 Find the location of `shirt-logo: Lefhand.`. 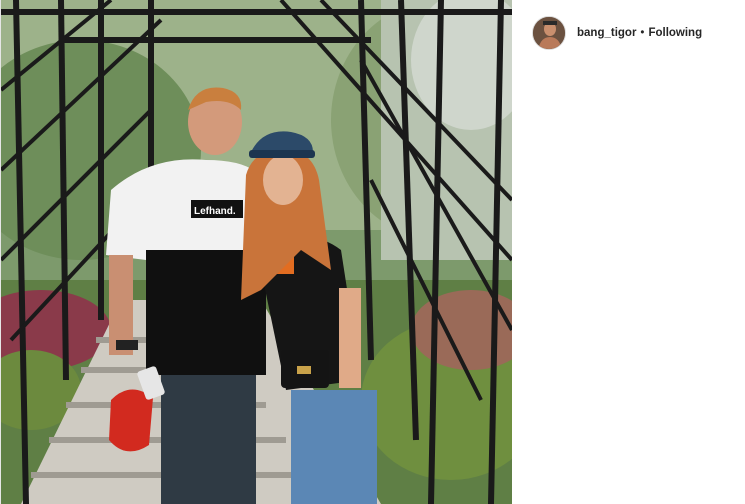

shirt-logo: Lefhand. is located at coordinates (215, 211).